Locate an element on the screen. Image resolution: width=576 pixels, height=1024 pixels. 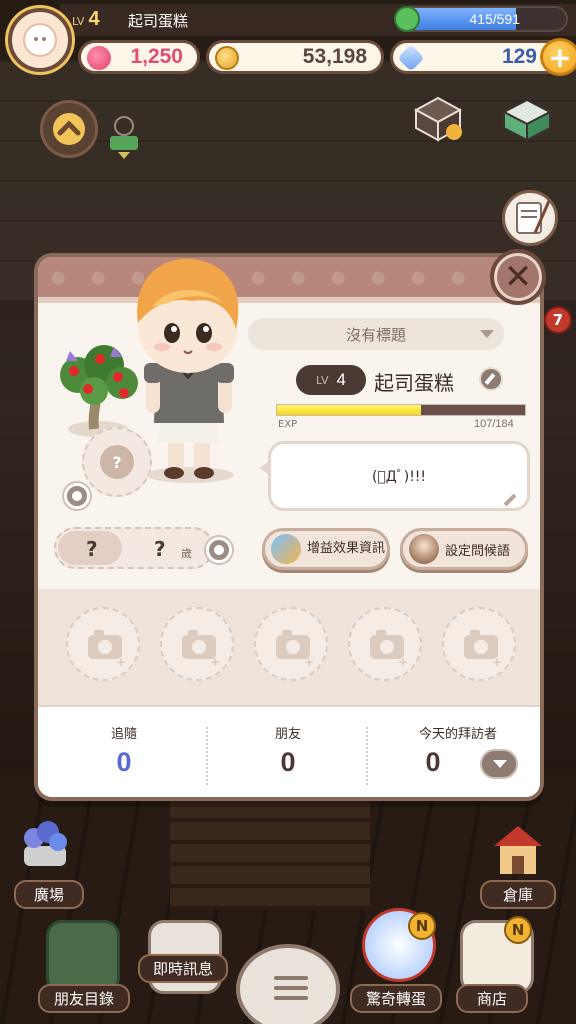
build-mode-icon is located at coordinates (438, 120).